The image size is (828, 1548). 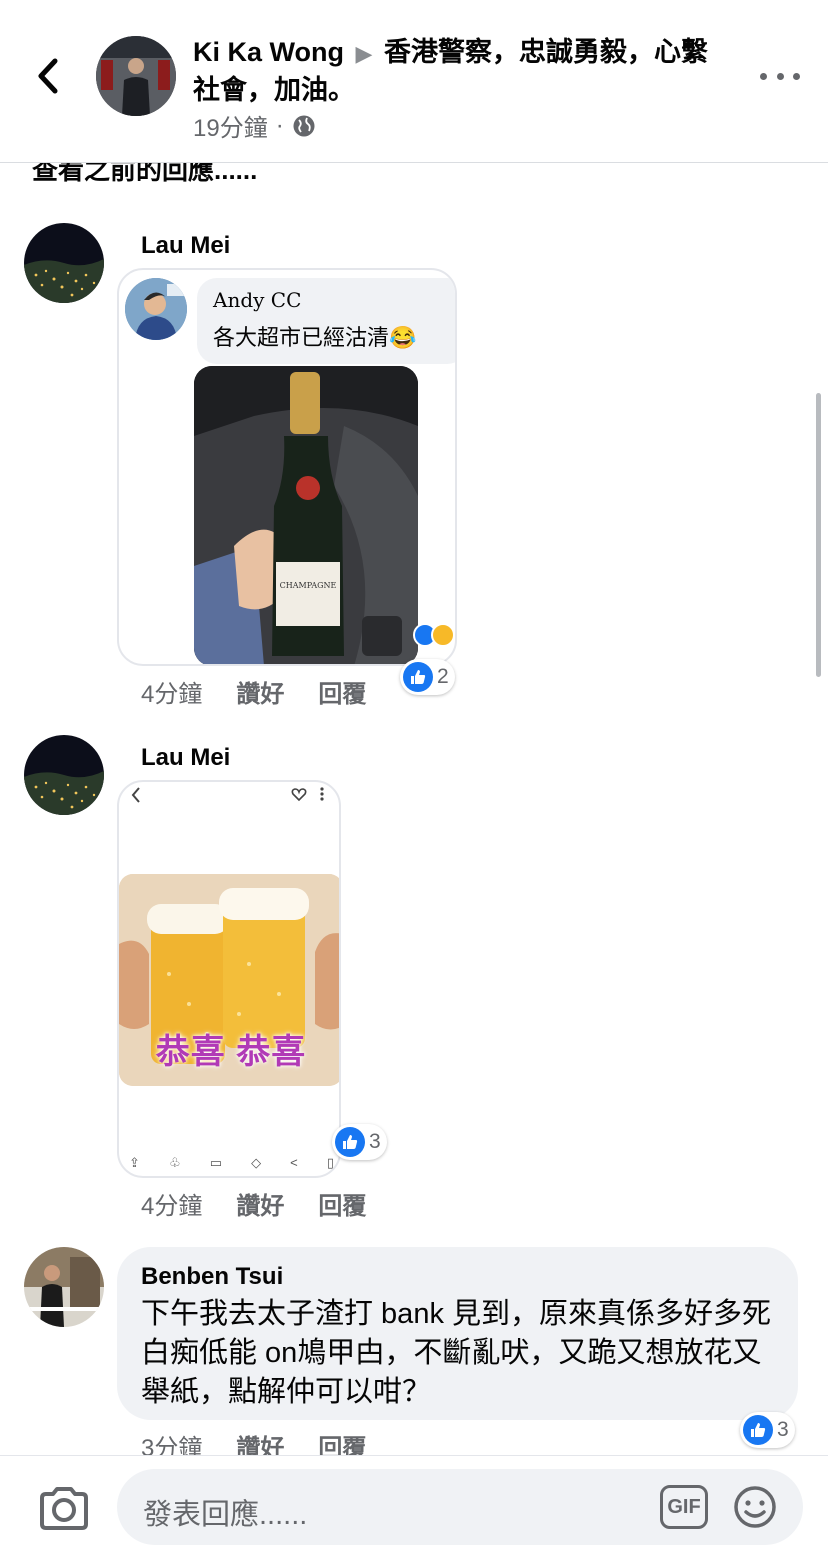 I want to click on post-header: Ki Ka Wong ▶ 香港警察，忠誠勇毅，心繫社會，加油。 19分鐘 ·, so click(x=414, y=81).